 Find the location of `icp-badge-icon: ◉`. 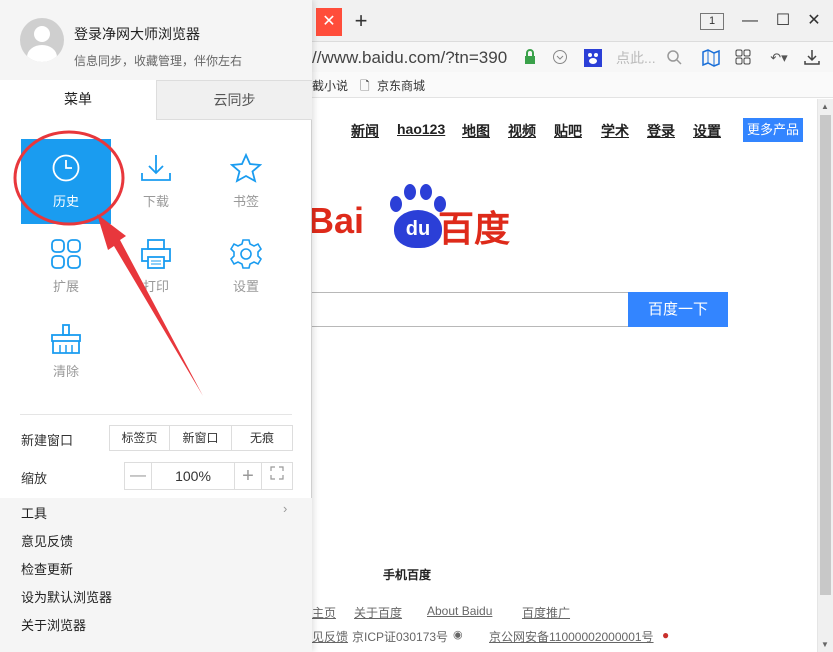

icp-badge-icon: ◉ is located at coordinates (458, 635).